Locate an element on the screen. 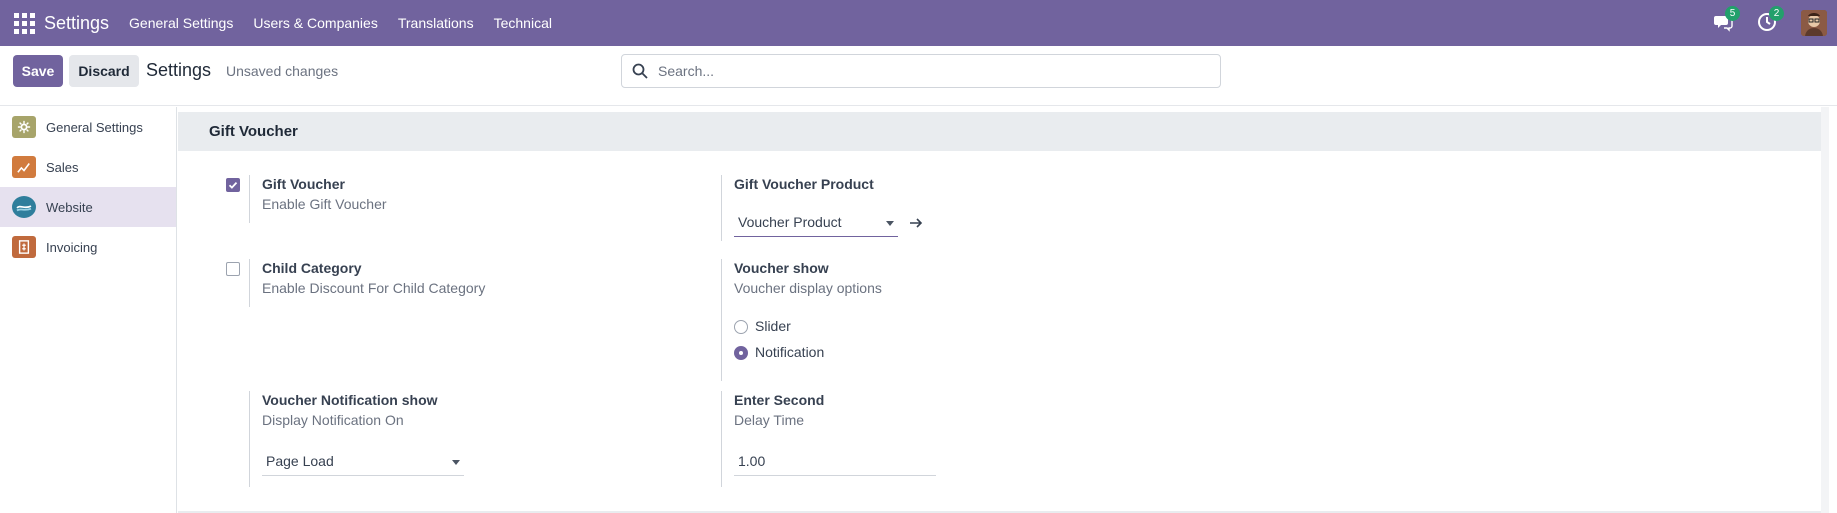 This screenshot has width=1837, height=513. voucher-notification-select: Page Load is located at coordinates (363, 463).